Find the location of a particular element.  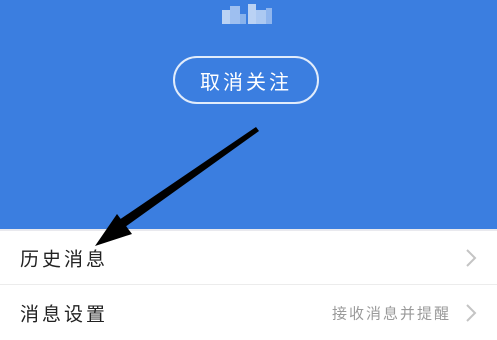

history-messages-label: 历史消息 is located at coordinates (64, 259).